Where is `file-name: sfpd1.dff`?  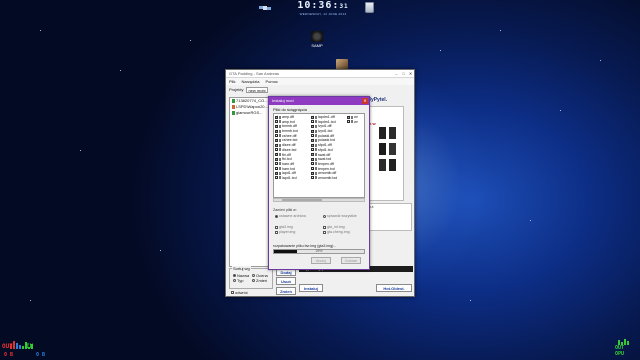
file-name: sfpd1.dff is located at coordinates (325, 145).